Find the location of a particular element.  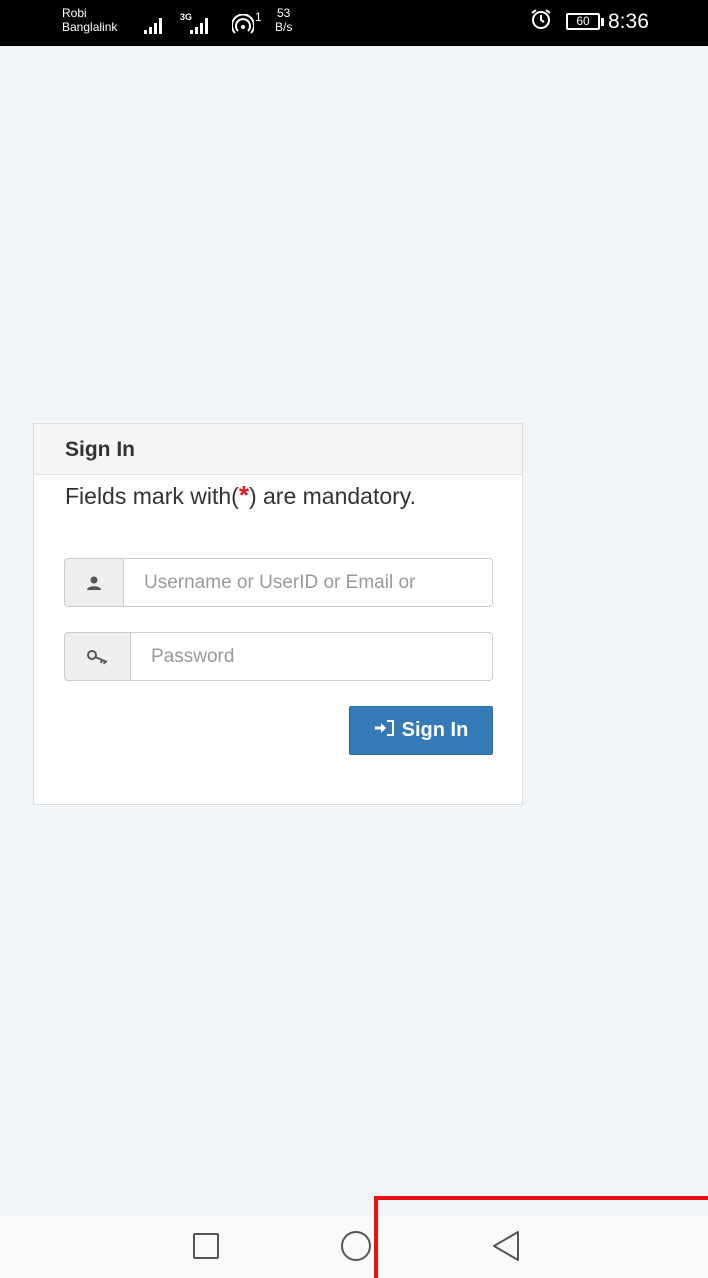

password-group is located at coordinates (278, 656).